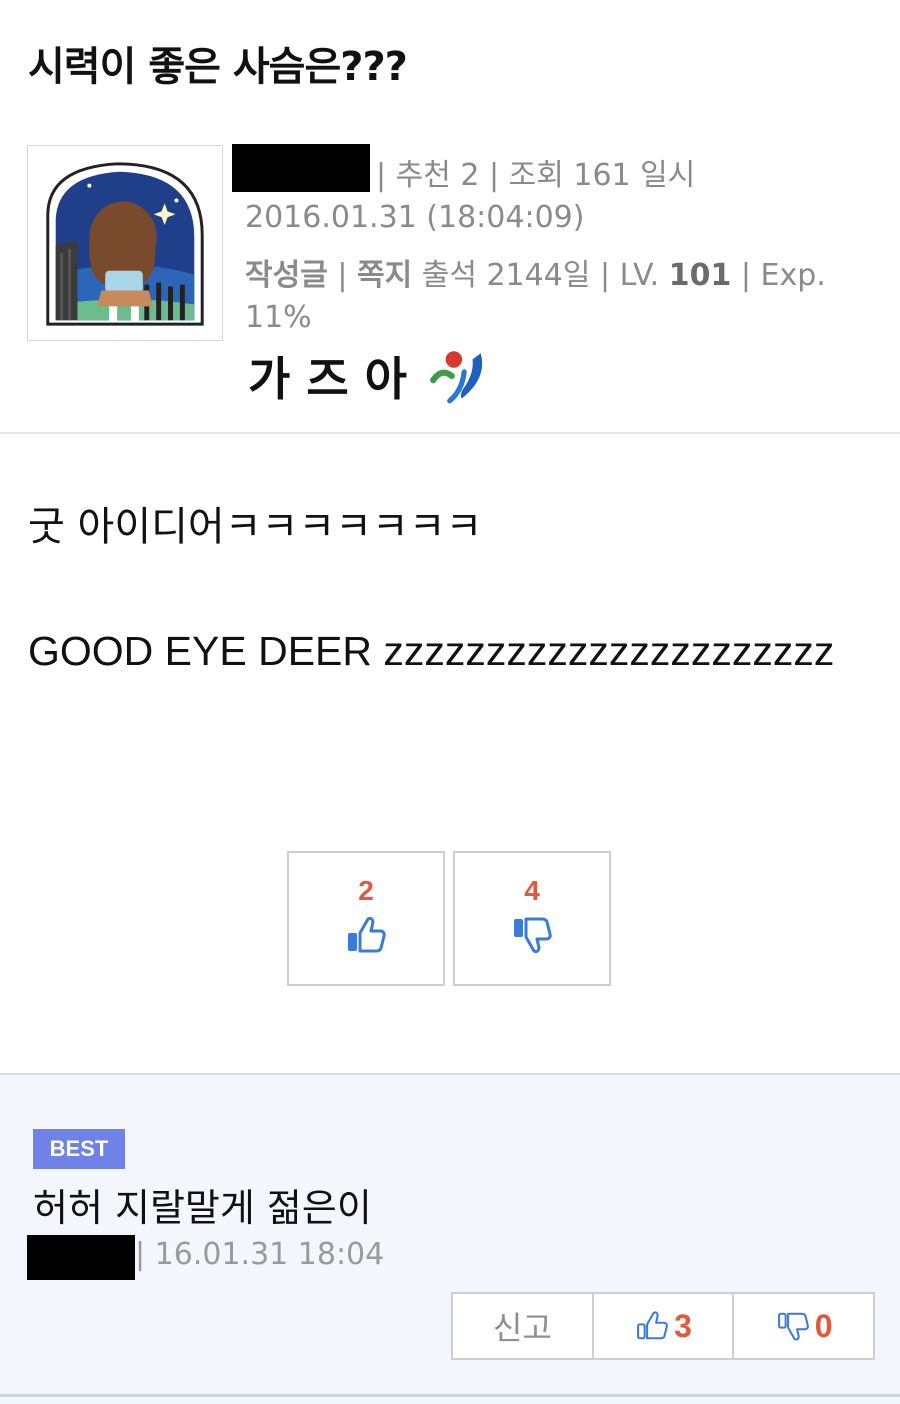 Image resolution: width=900 pixels, height=1404 pixels. Describe the element at coordinates (450, 1395) in the screenshot. I see `bottom-divider` at that location.